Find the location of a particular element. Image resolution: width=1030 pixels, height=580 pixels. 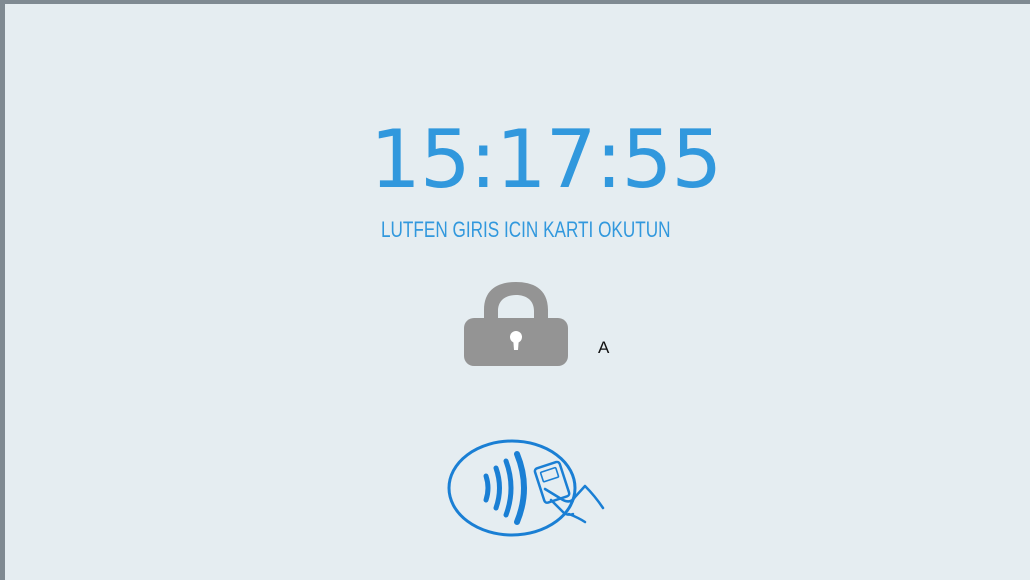

contactless-card-icon is located at coordinates (526, 488).